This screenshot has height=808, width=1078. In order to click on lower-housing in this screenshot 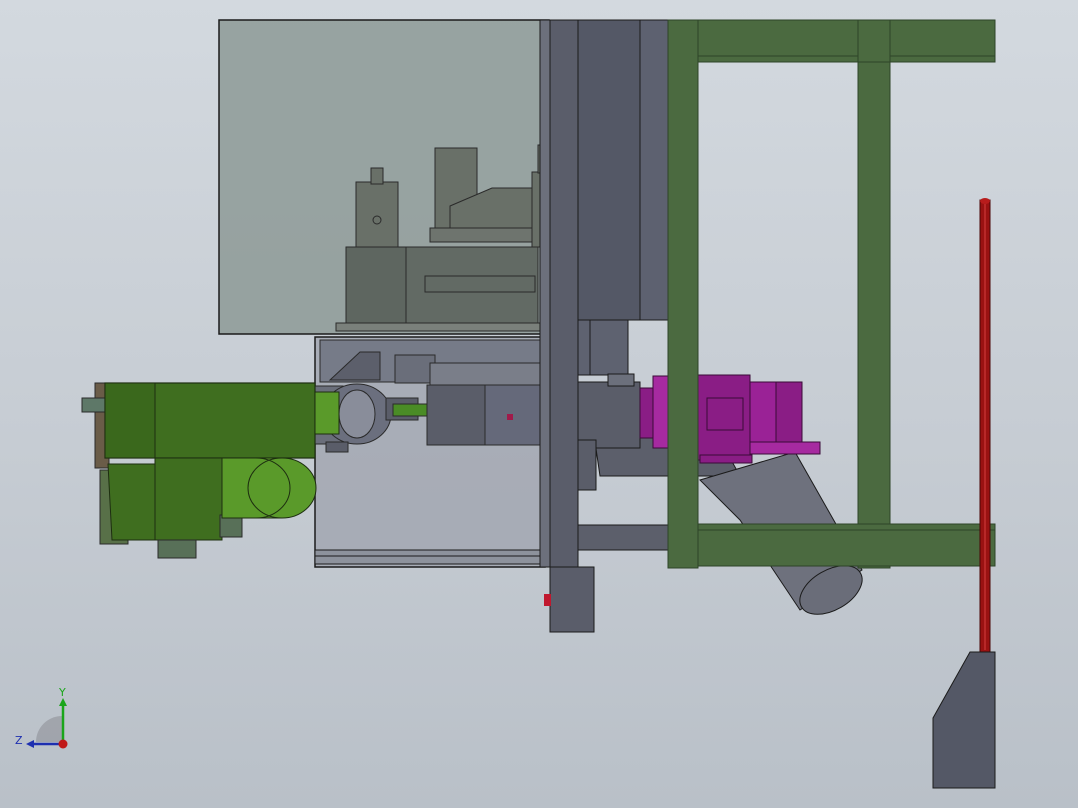, I will do `click(430, 452)`.